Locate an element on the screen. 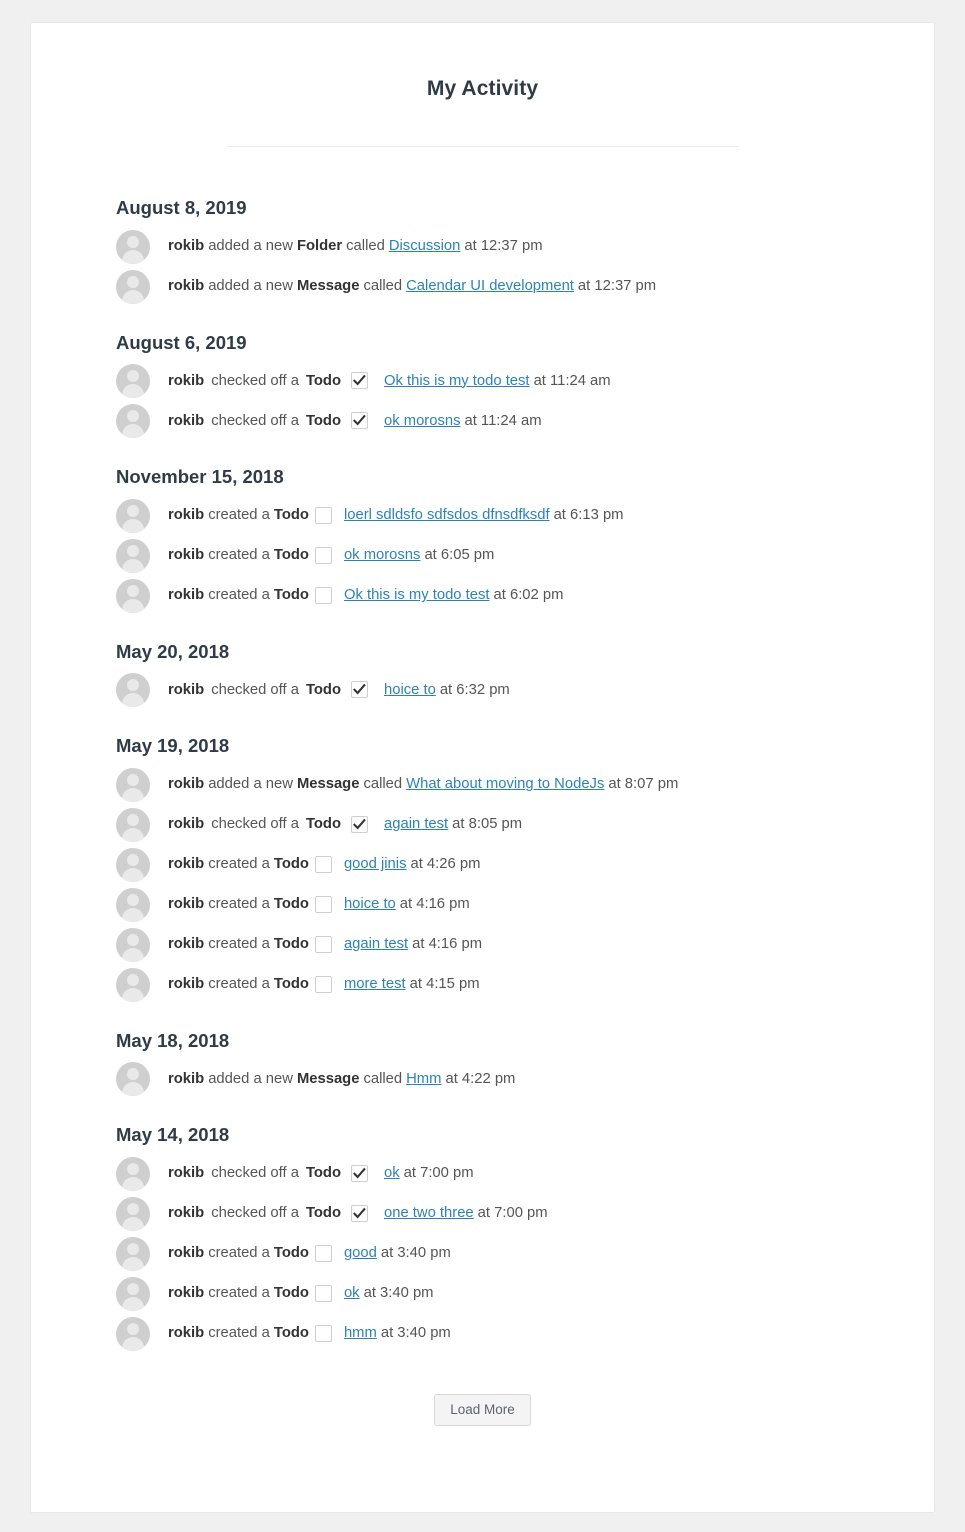  activity-text: rokib created a Todo ok at 3:40 pm is located at coordinates (301, 1293).